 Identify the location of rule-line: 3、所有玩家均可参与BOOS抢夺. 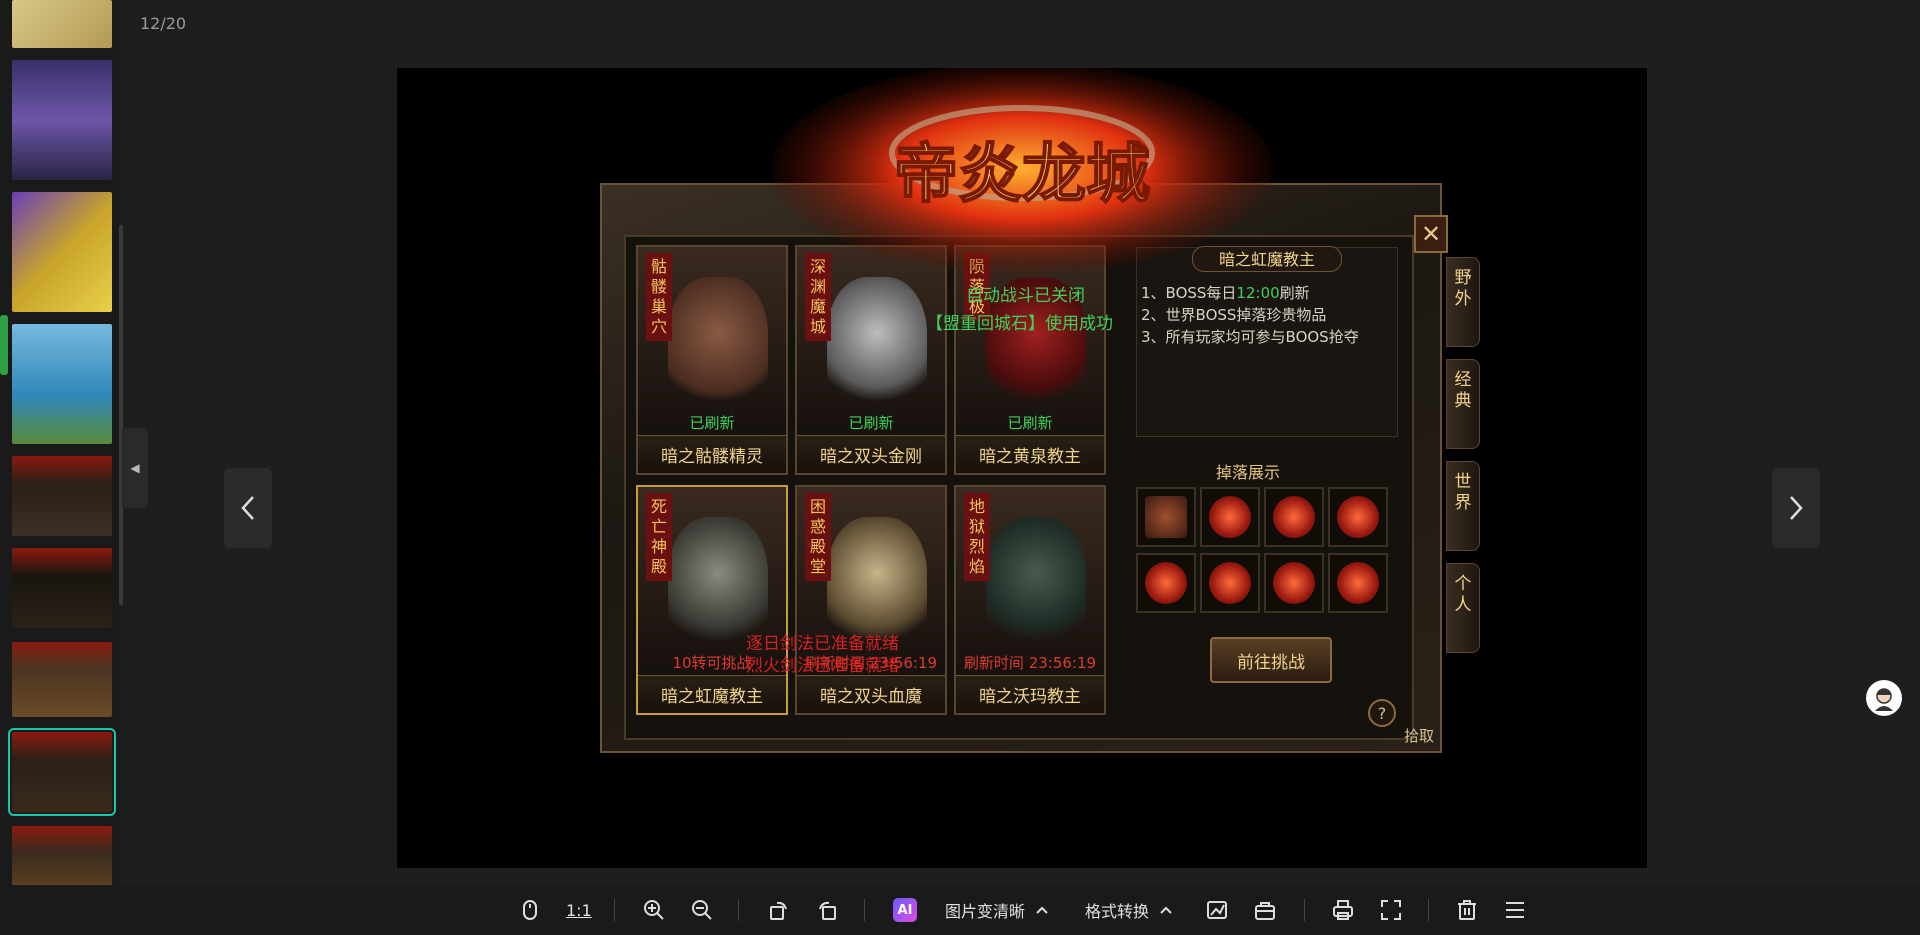
(1250, 337).